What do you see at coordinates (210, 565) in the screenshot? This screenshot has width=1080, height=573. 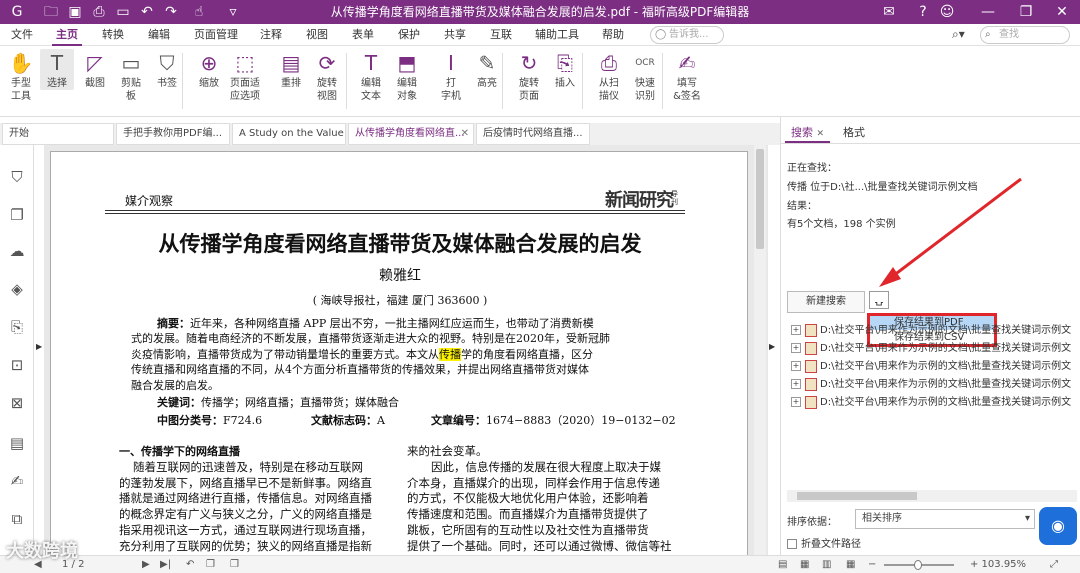 I see `view-forward-icon: ❐` at bounding box center [210, 565].